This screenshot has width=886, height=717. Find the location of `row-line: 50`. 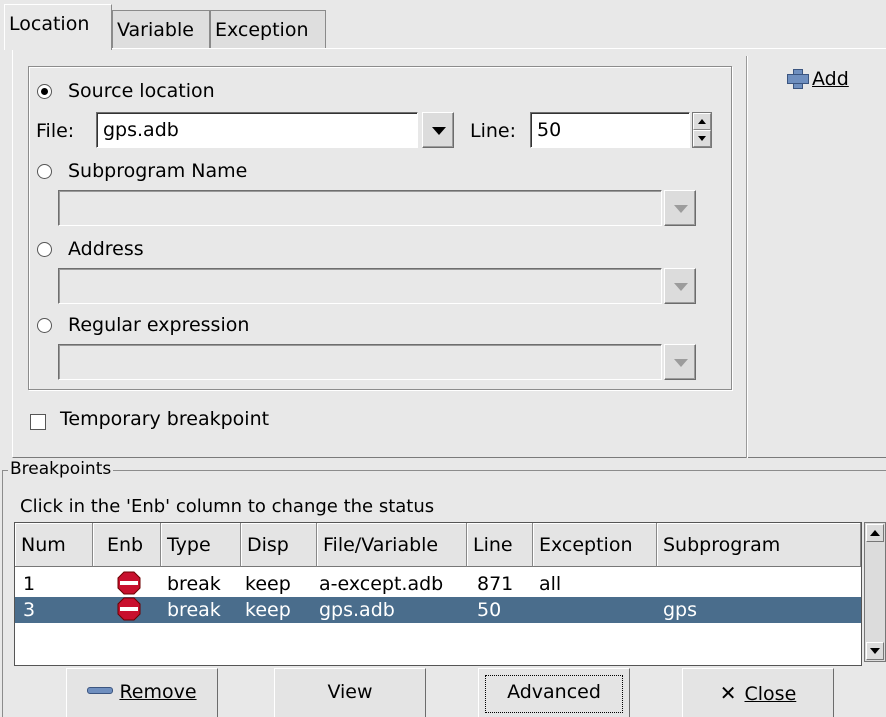

row-line: 50 is located at coordinates (489, 610).